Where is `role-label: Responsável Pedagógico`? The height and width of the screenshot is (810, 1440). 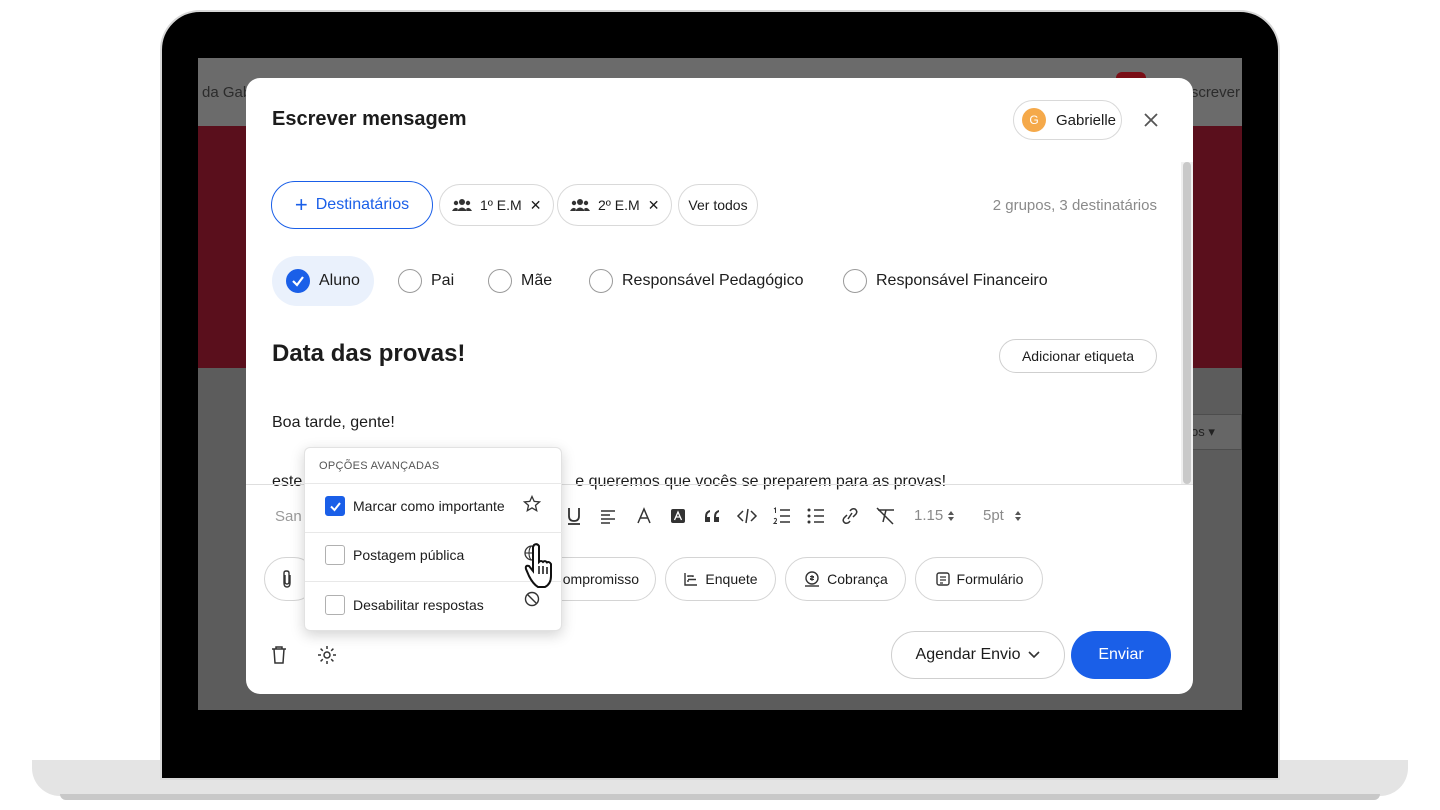 role-label: Responsável Pedagógico is located at coordinates (713, 280).